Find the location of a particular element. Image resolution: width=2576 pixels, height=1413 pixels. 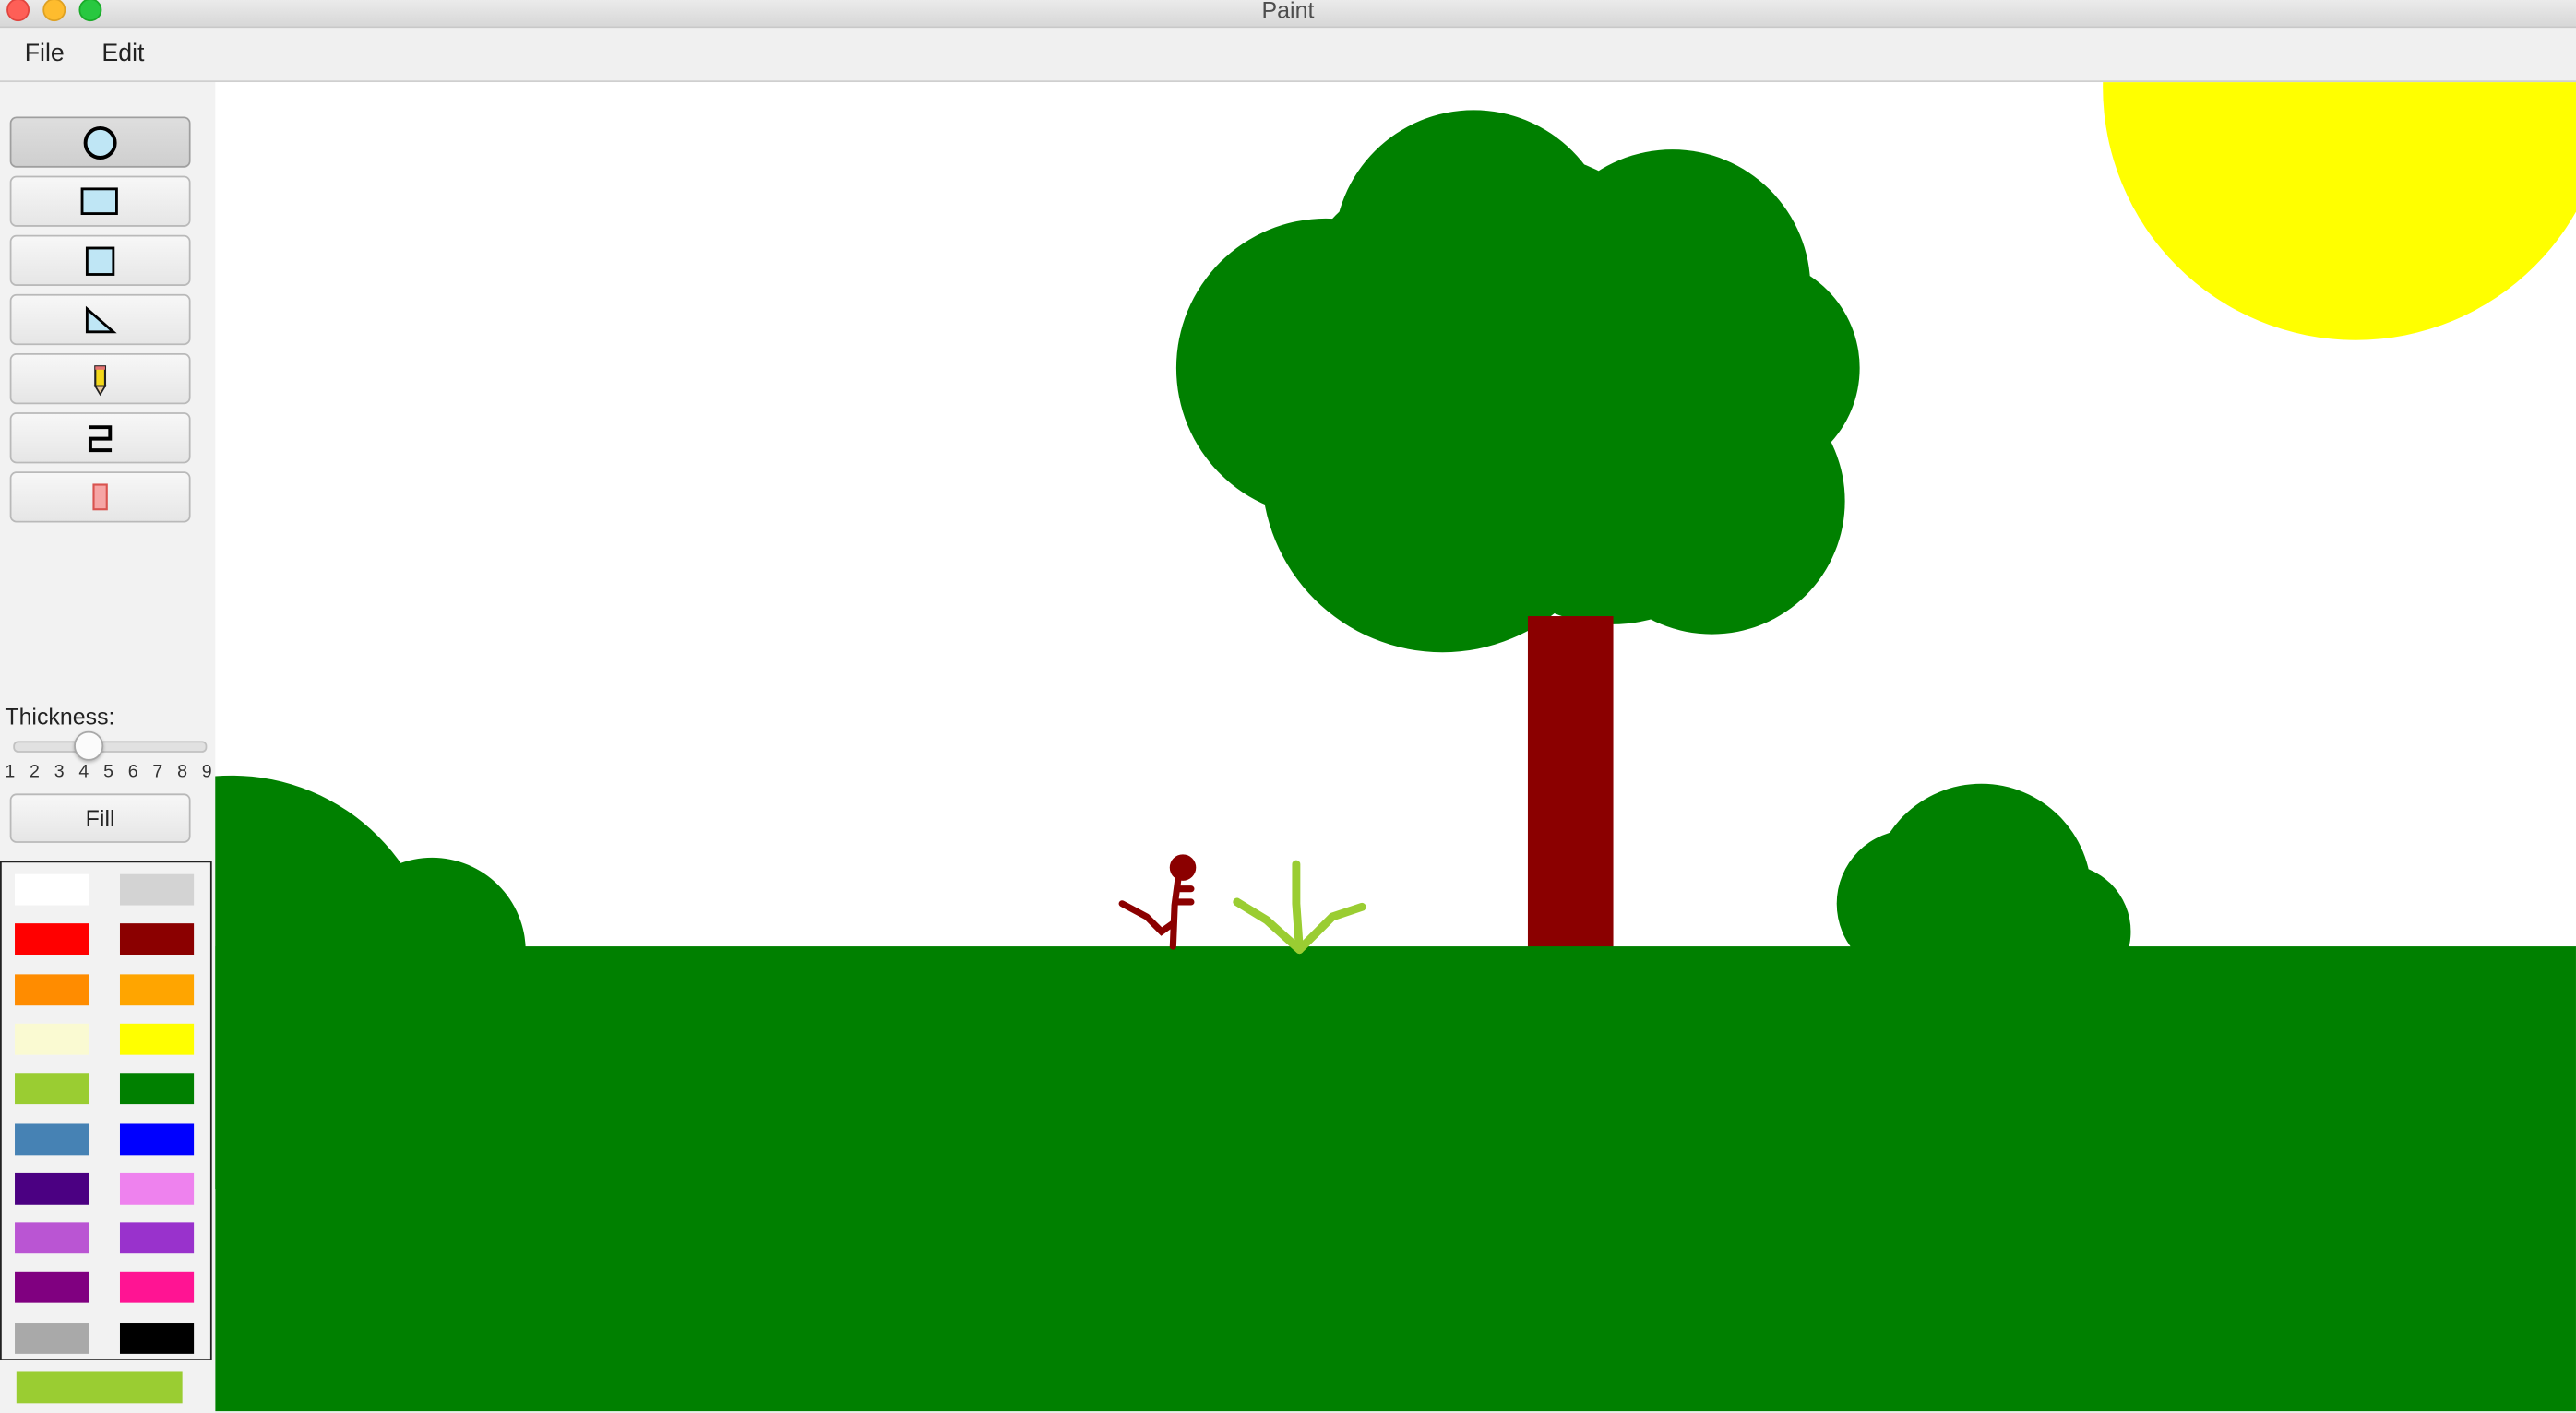

pencil-icon is located at coordinates (100, 380).